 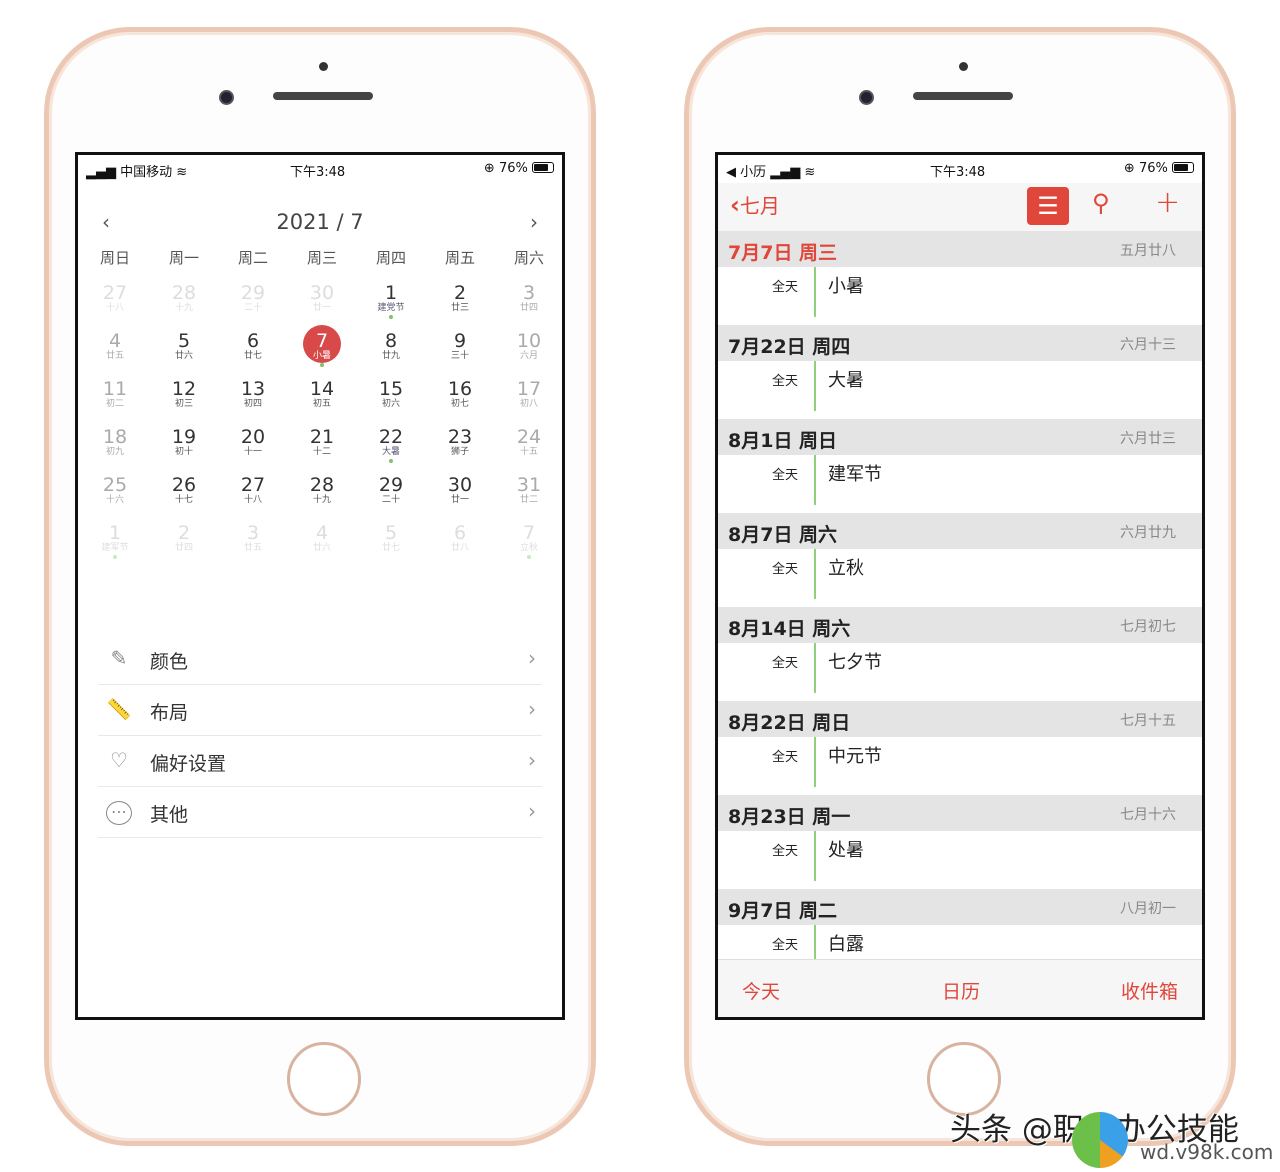 What do you see at coordinates (115, 293) in the screenshot?
I see `day-number: 27` at bounding box center [115, 293].